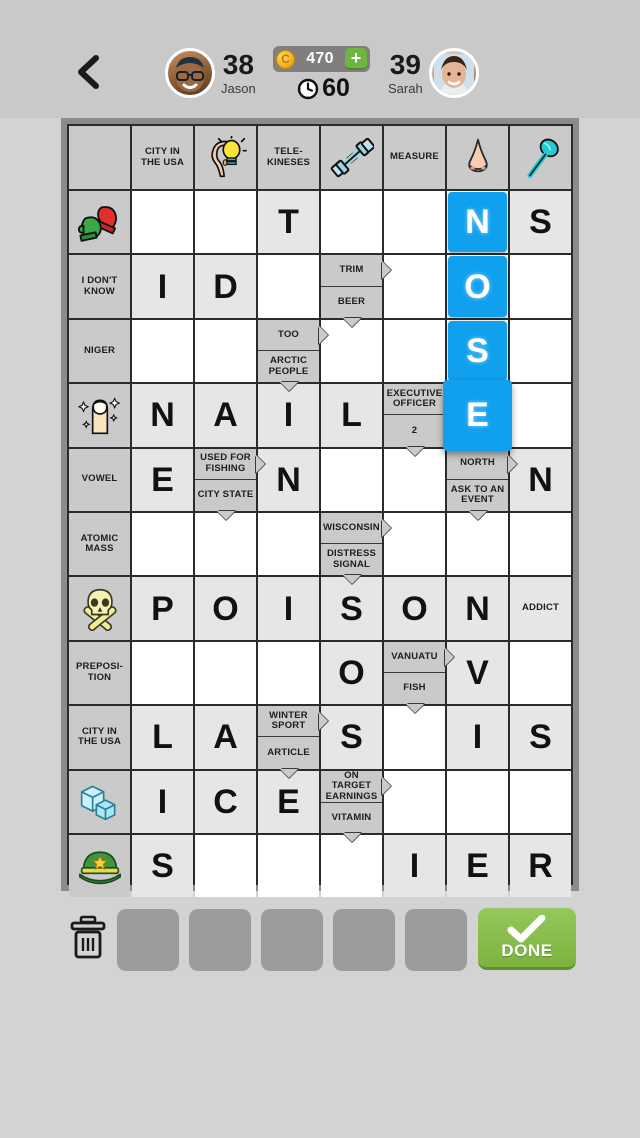  I want to click on letter-cell-r8c7: N, so click(477, 608).